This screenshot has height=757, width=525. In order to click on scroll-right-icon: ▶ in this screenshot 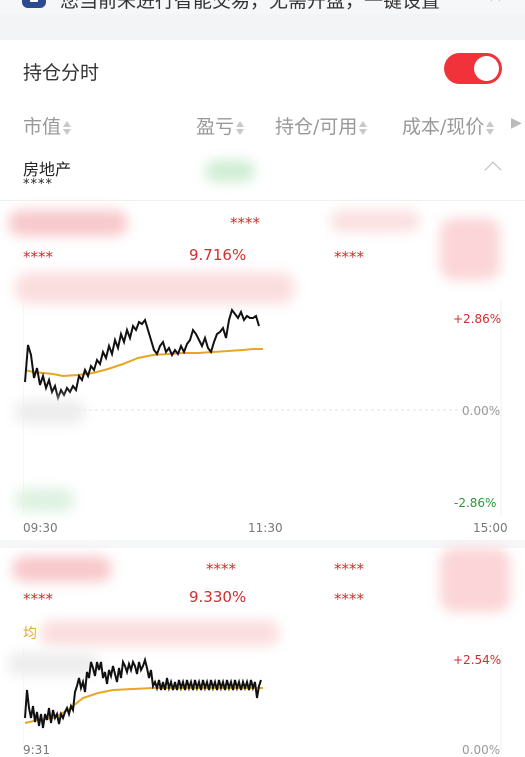, I will do `click(516, 123)`.